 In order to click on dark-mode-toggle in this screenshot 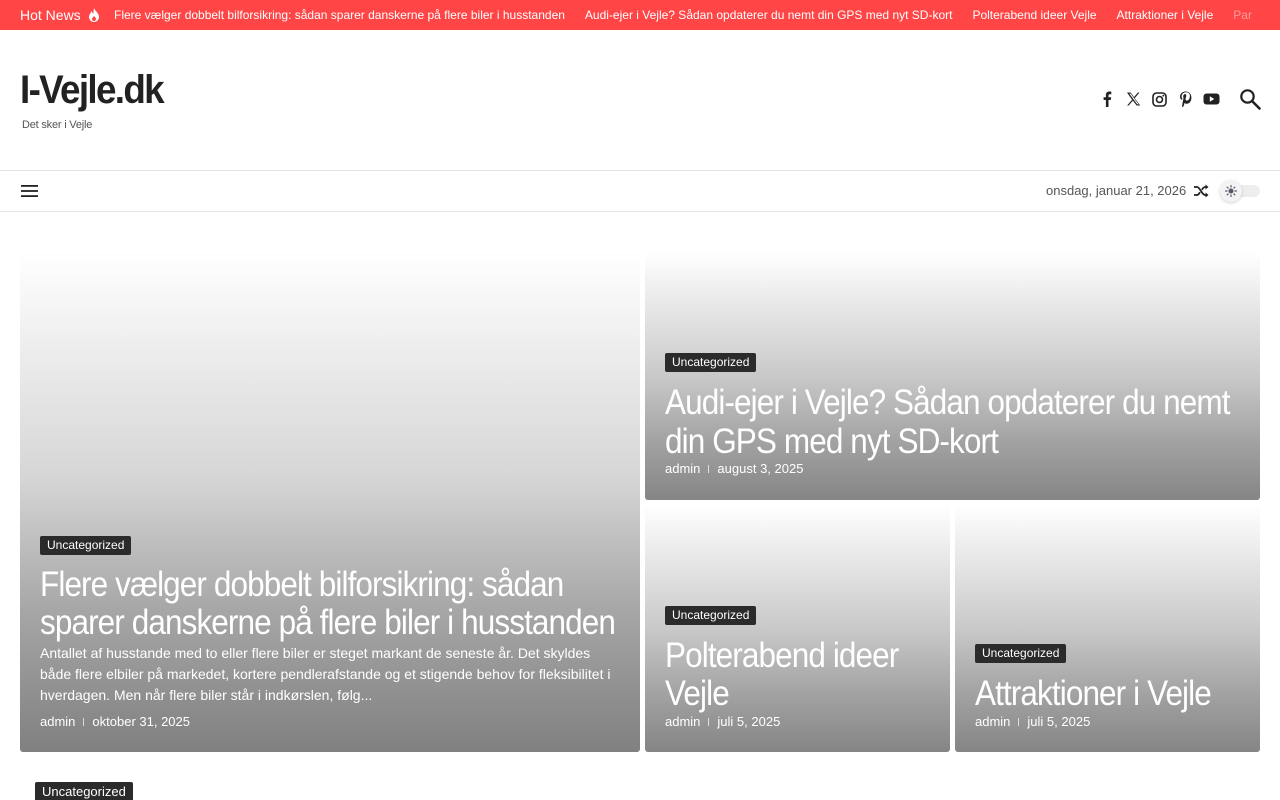, I will do `click(1240, 191)`.